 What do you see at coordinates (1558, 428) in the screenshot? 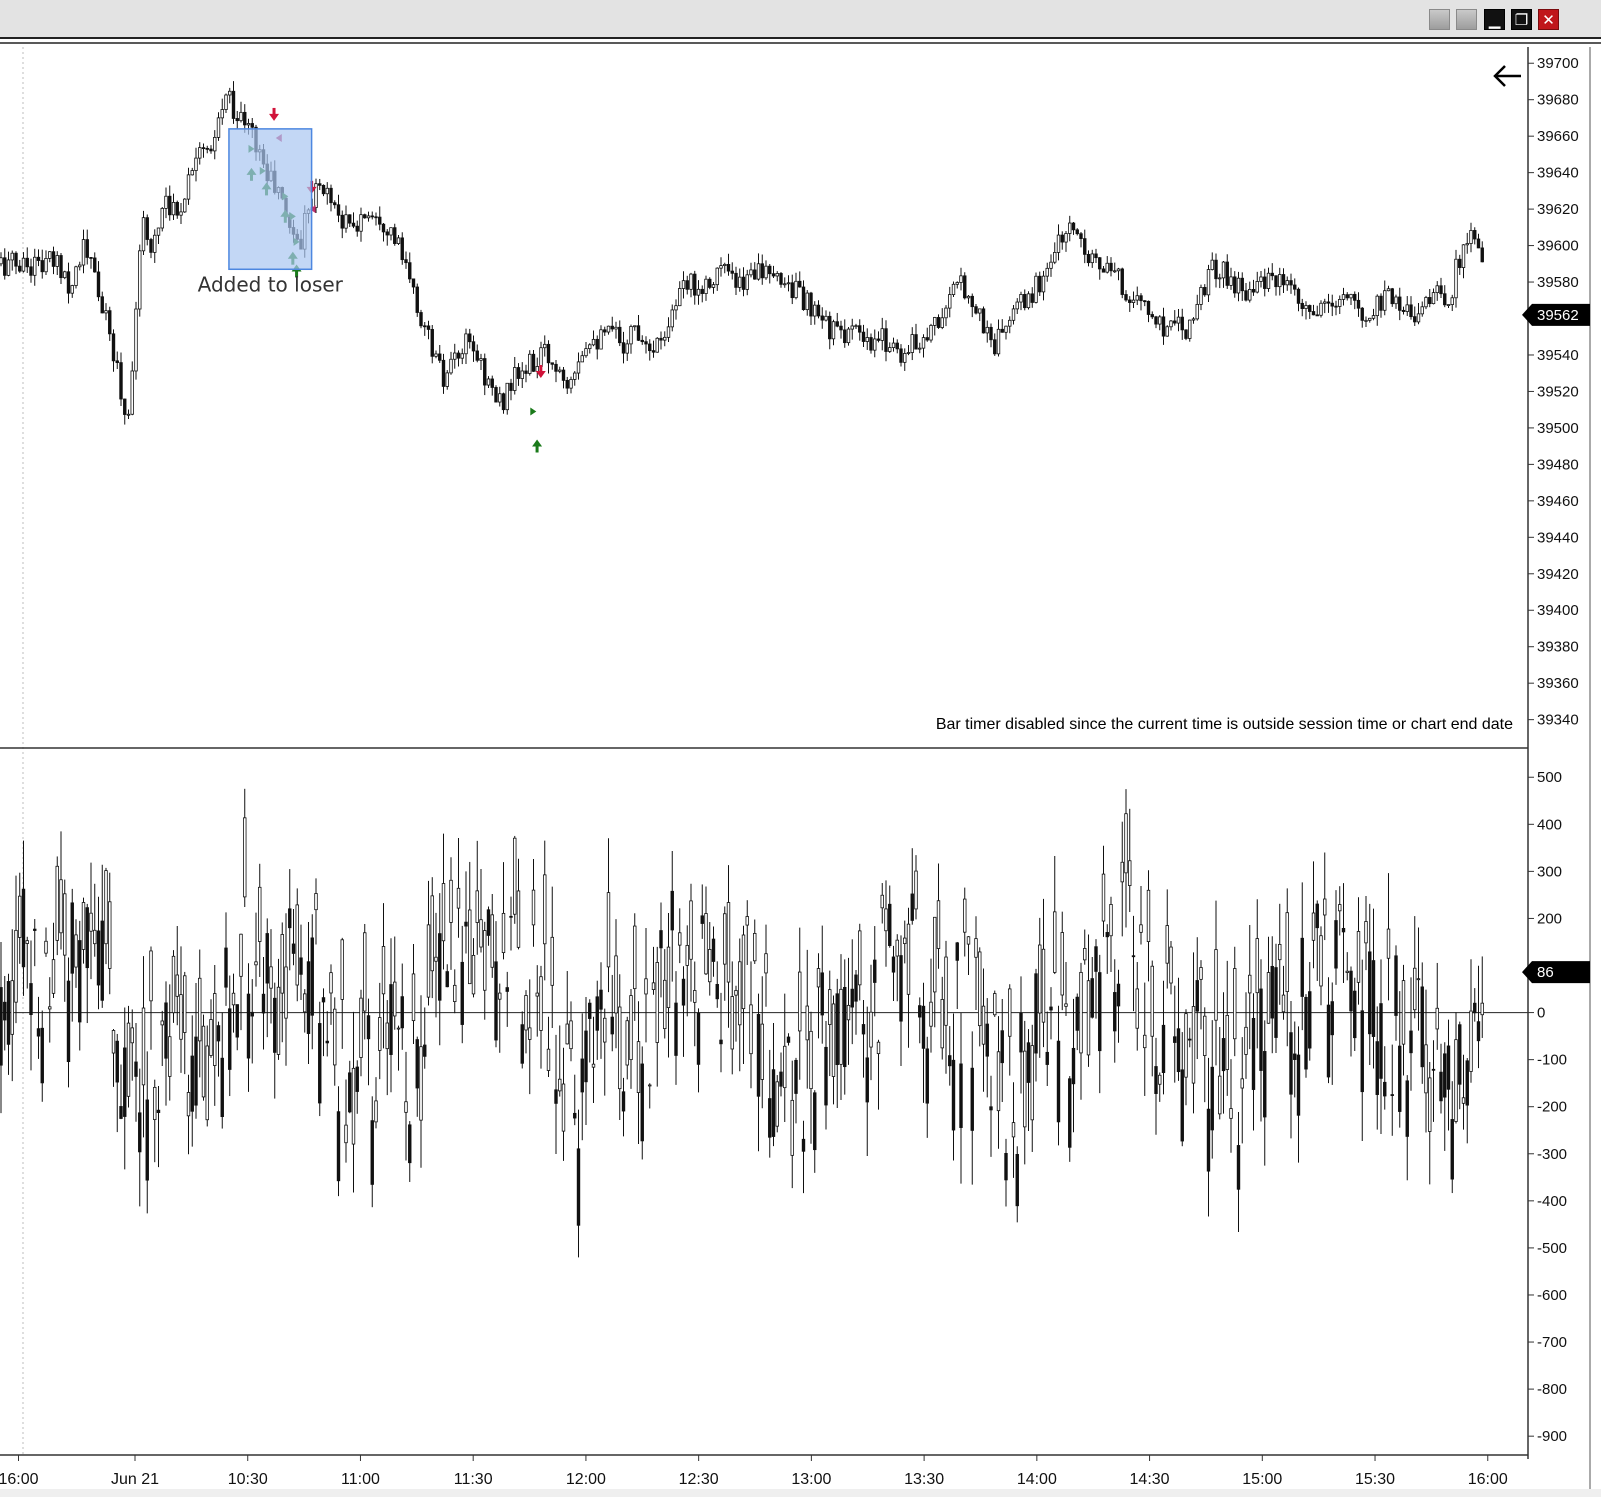
I see `price-axis-tick-label: 39500` at bounding box center [1558, 428].